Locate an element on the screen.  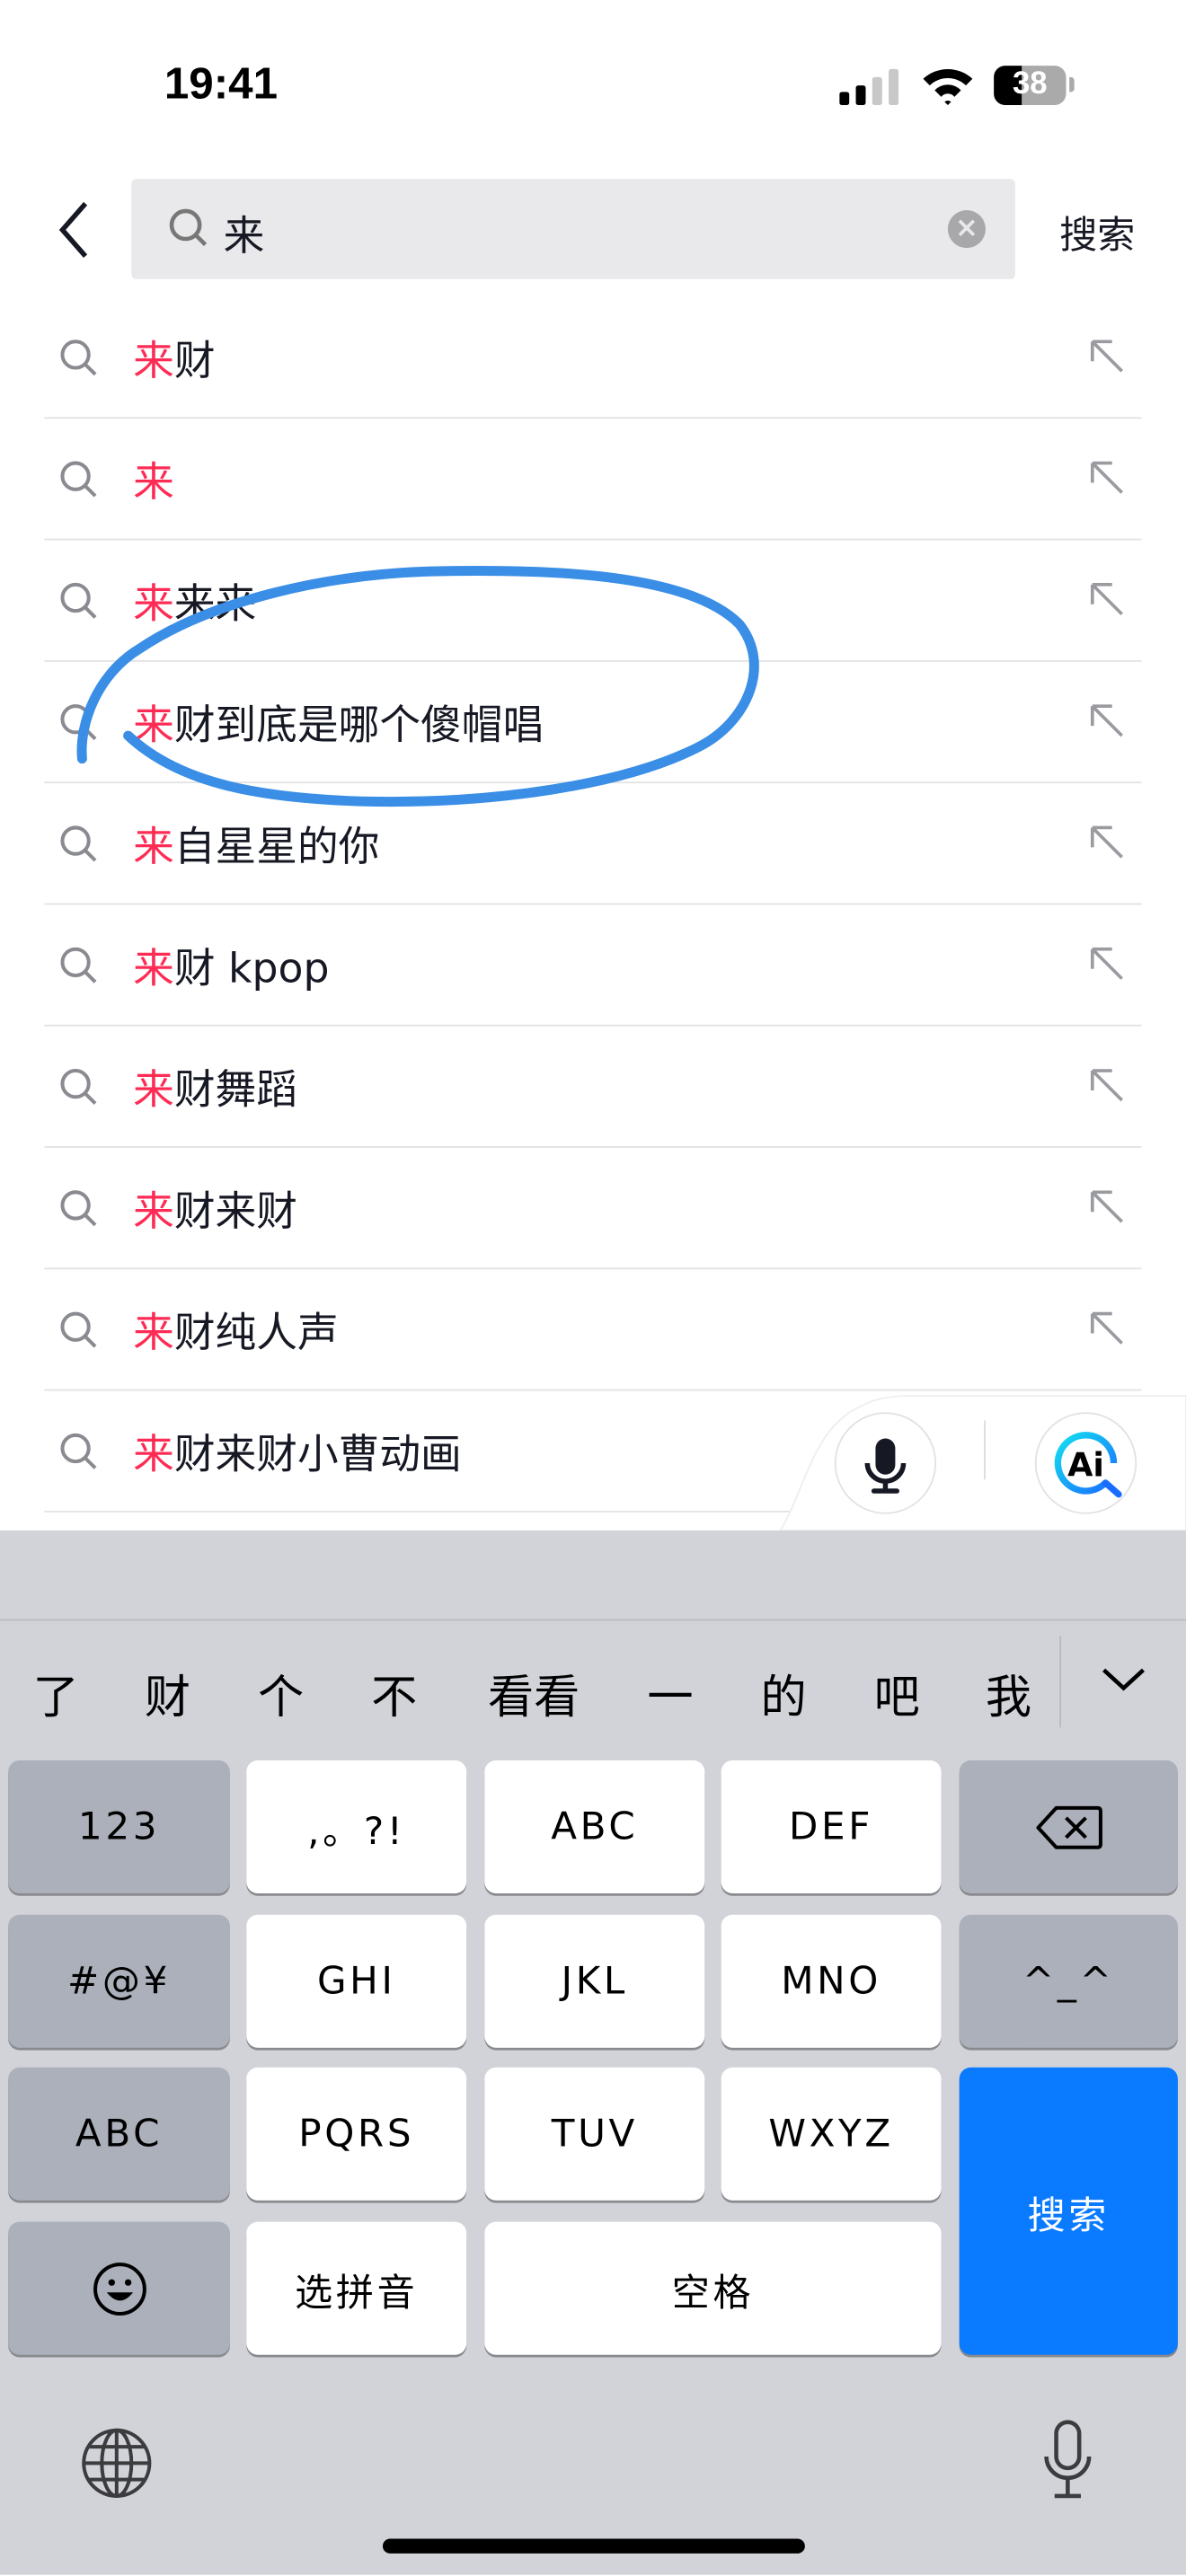
candidate-word: 财 is located at coordinates (167, 1694).